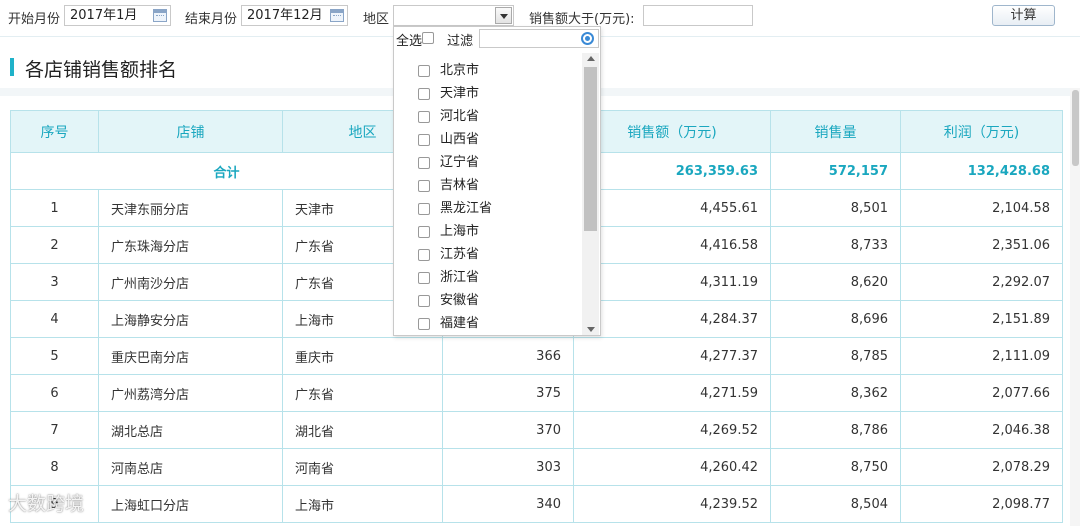 The width and height of the screenshot is (1080, 526). I want to click on start-month-value: 2017年1月, so click(104, 15).